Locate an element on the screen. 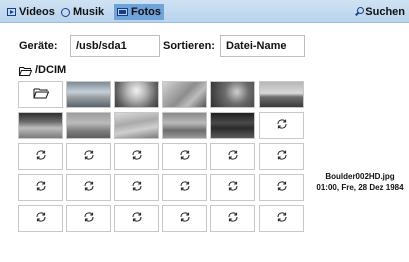  search-icon is located at coordinates (359, 12).